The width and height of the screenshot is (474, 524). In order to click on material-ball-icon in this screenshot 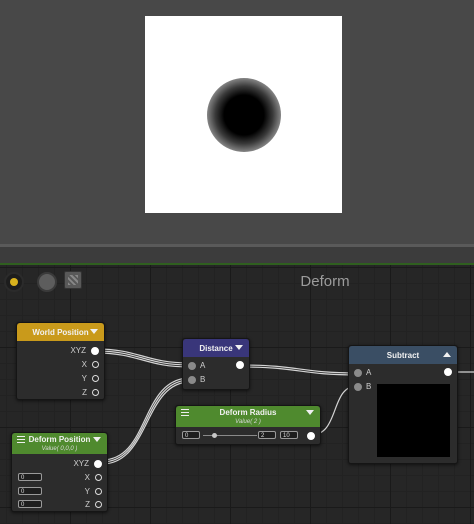, I will do `click(47, 282)`.